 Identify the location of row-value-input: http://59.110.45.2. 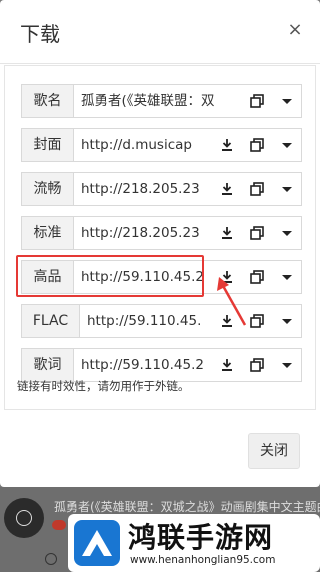
(147, 365).